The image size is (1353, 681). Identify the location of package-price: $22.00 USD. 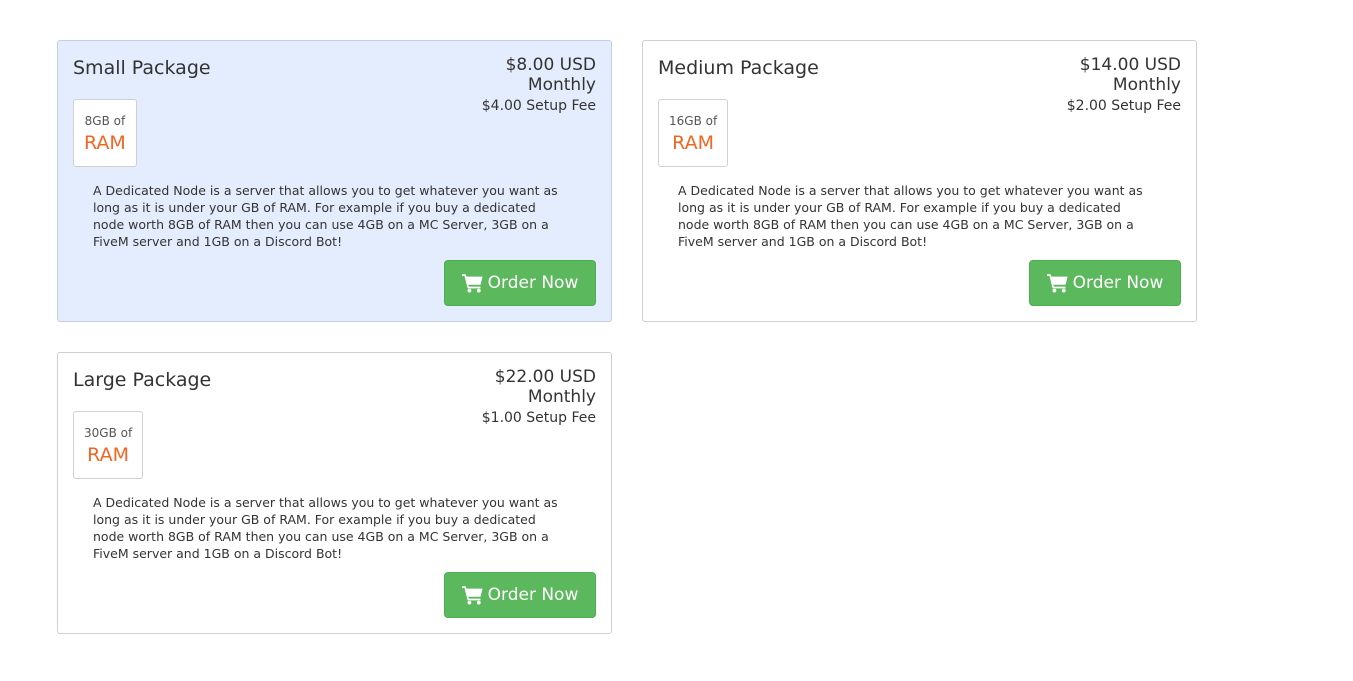
(545, 377).